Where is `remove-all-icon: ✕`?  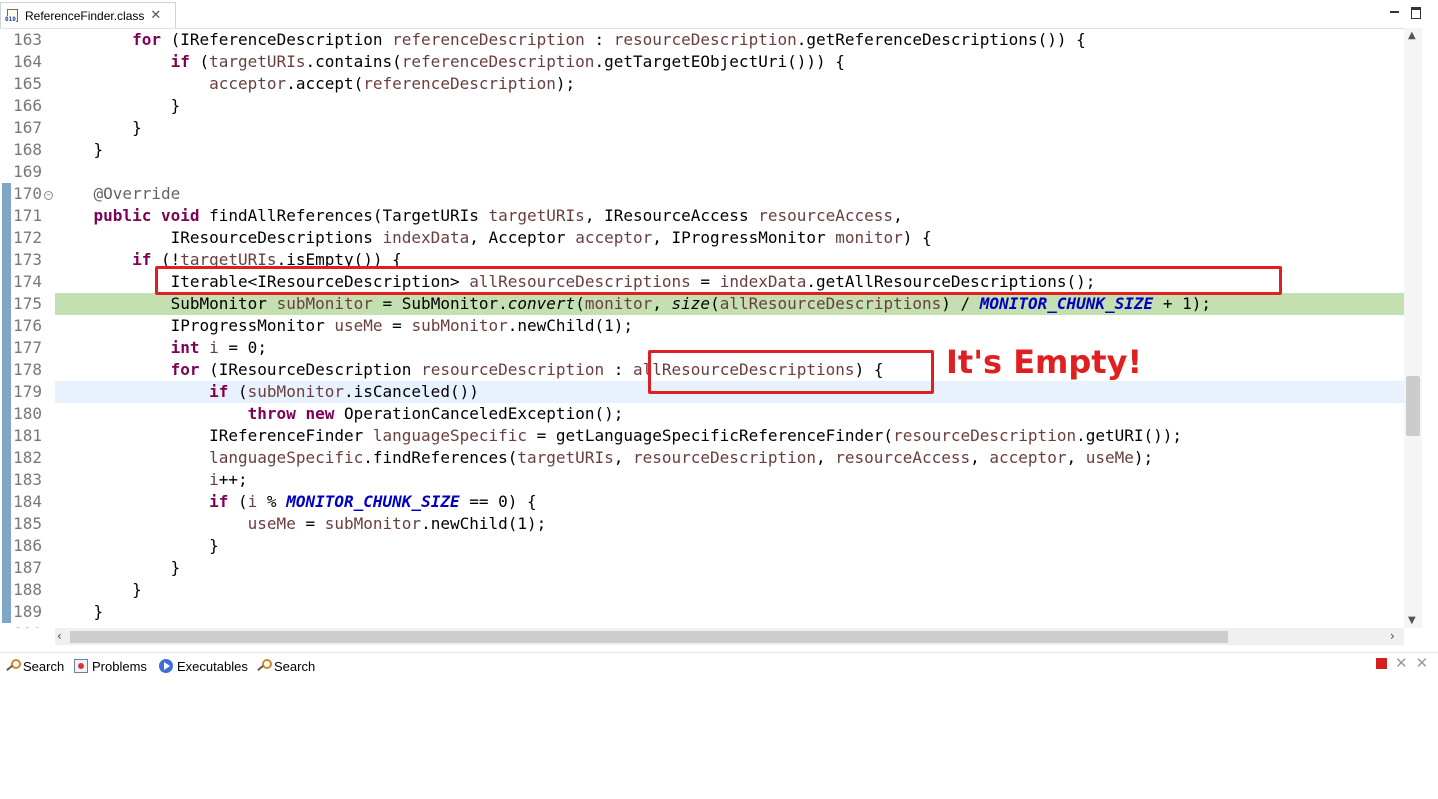
remove-all-icon: ✕ is located at coordinates (1422, 663).